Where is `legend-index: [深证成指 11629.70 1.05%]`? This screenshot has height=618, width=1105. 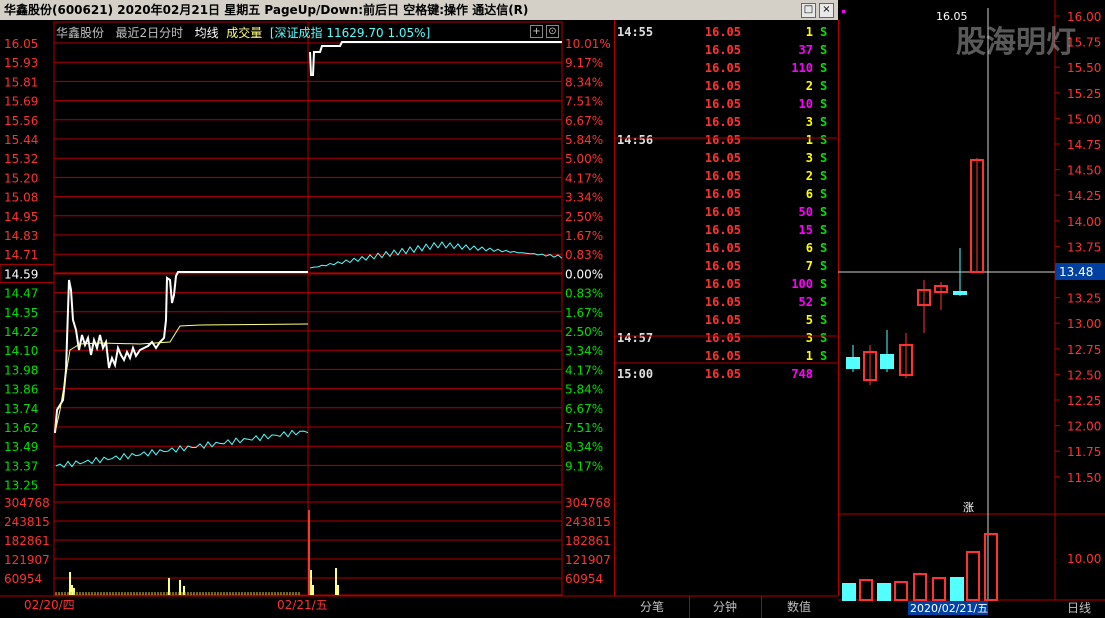 legend-index: [深证成指 11629.70 1.05%] is located at coordinates (350, 33).